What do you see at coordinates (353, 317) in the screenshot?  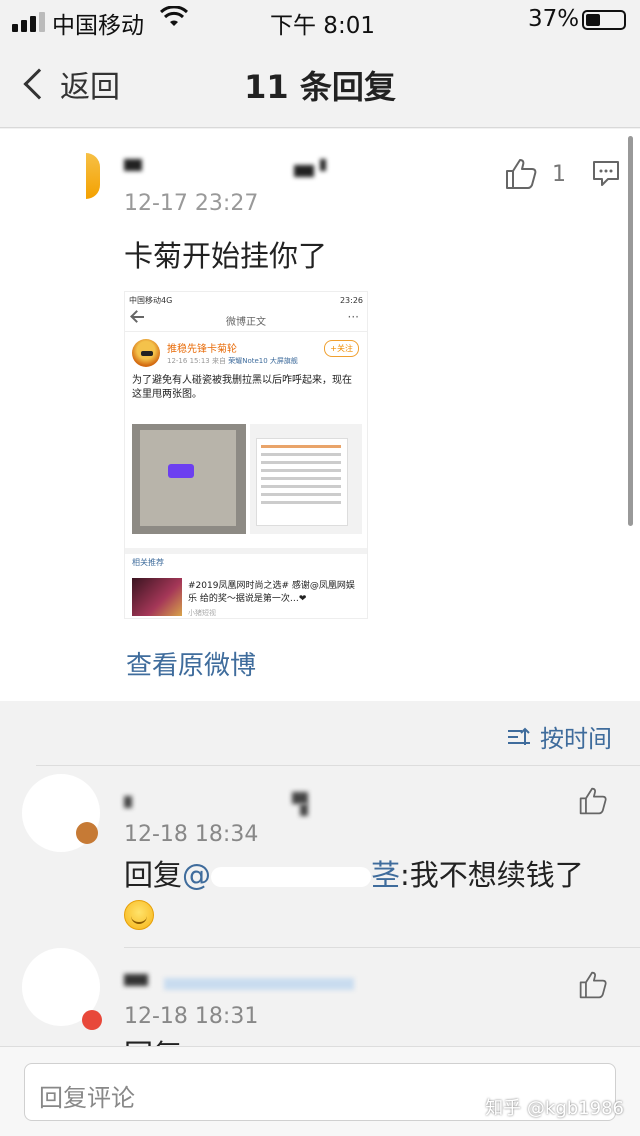 I see `more-icon: ···` at bounding box center [353, 317].